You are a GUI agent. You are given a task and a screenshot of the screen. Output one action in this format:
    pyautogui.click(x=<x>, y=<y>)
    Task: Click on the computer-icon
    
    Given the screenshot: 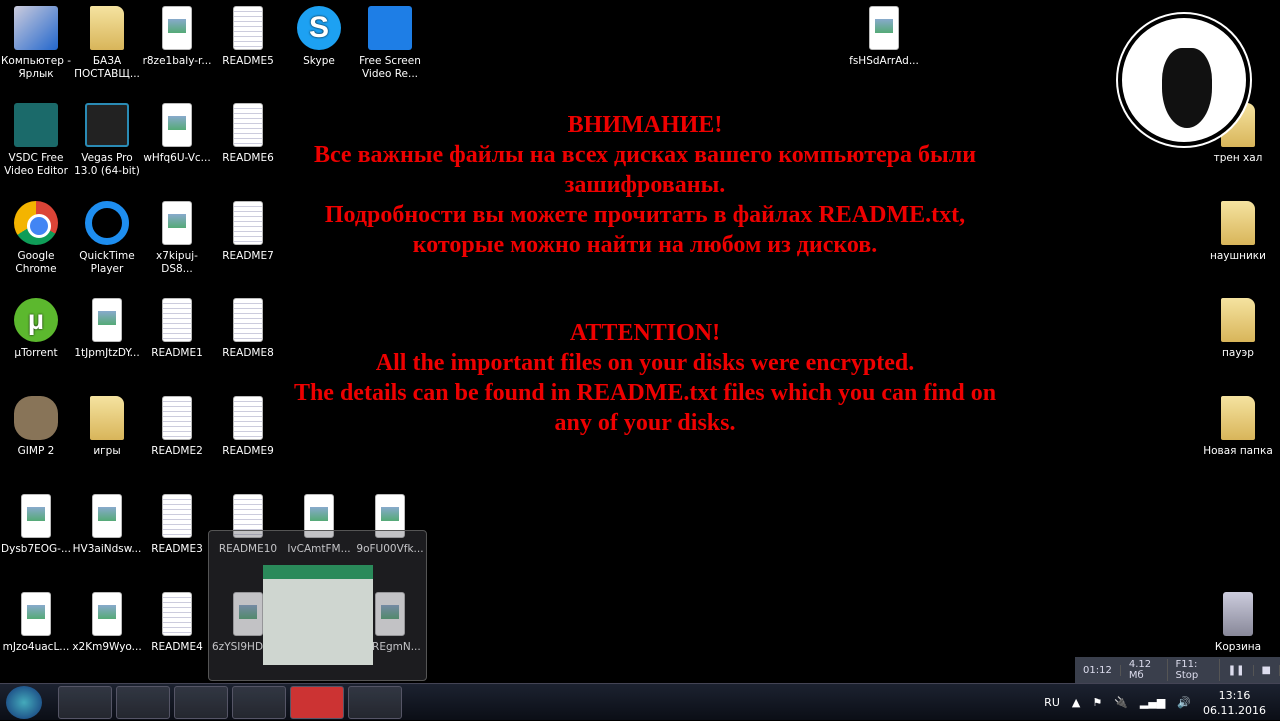 What is the action you would take?
    pyautogui.click(x=36, y=28)
    